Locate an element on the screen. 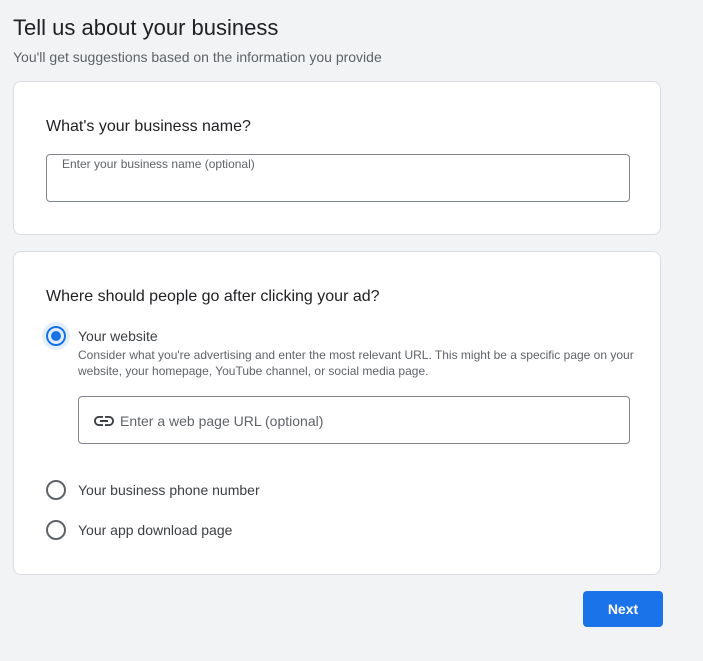  website-url-input is located at coordinates (370, 421).